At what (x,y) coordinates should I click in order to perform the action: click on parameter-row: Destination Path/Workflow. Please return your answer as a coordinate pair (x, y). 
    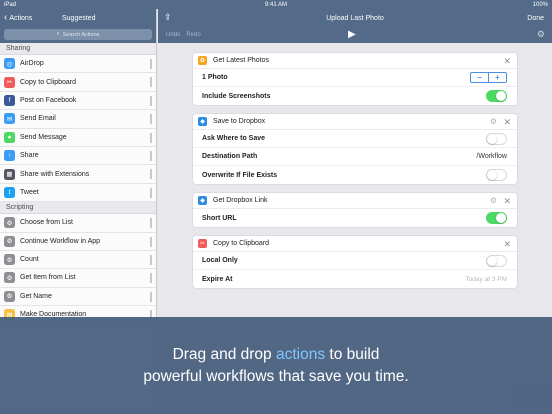
    Looking at the image, I should click on (355, 157).